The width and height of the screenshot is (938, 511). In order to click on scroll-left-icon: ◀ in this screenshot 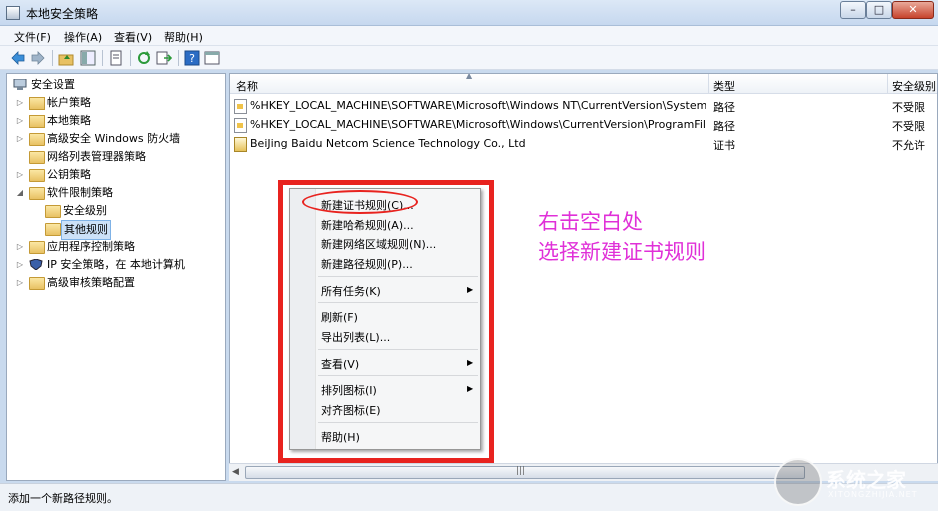, I will do `click(235, 472)`.